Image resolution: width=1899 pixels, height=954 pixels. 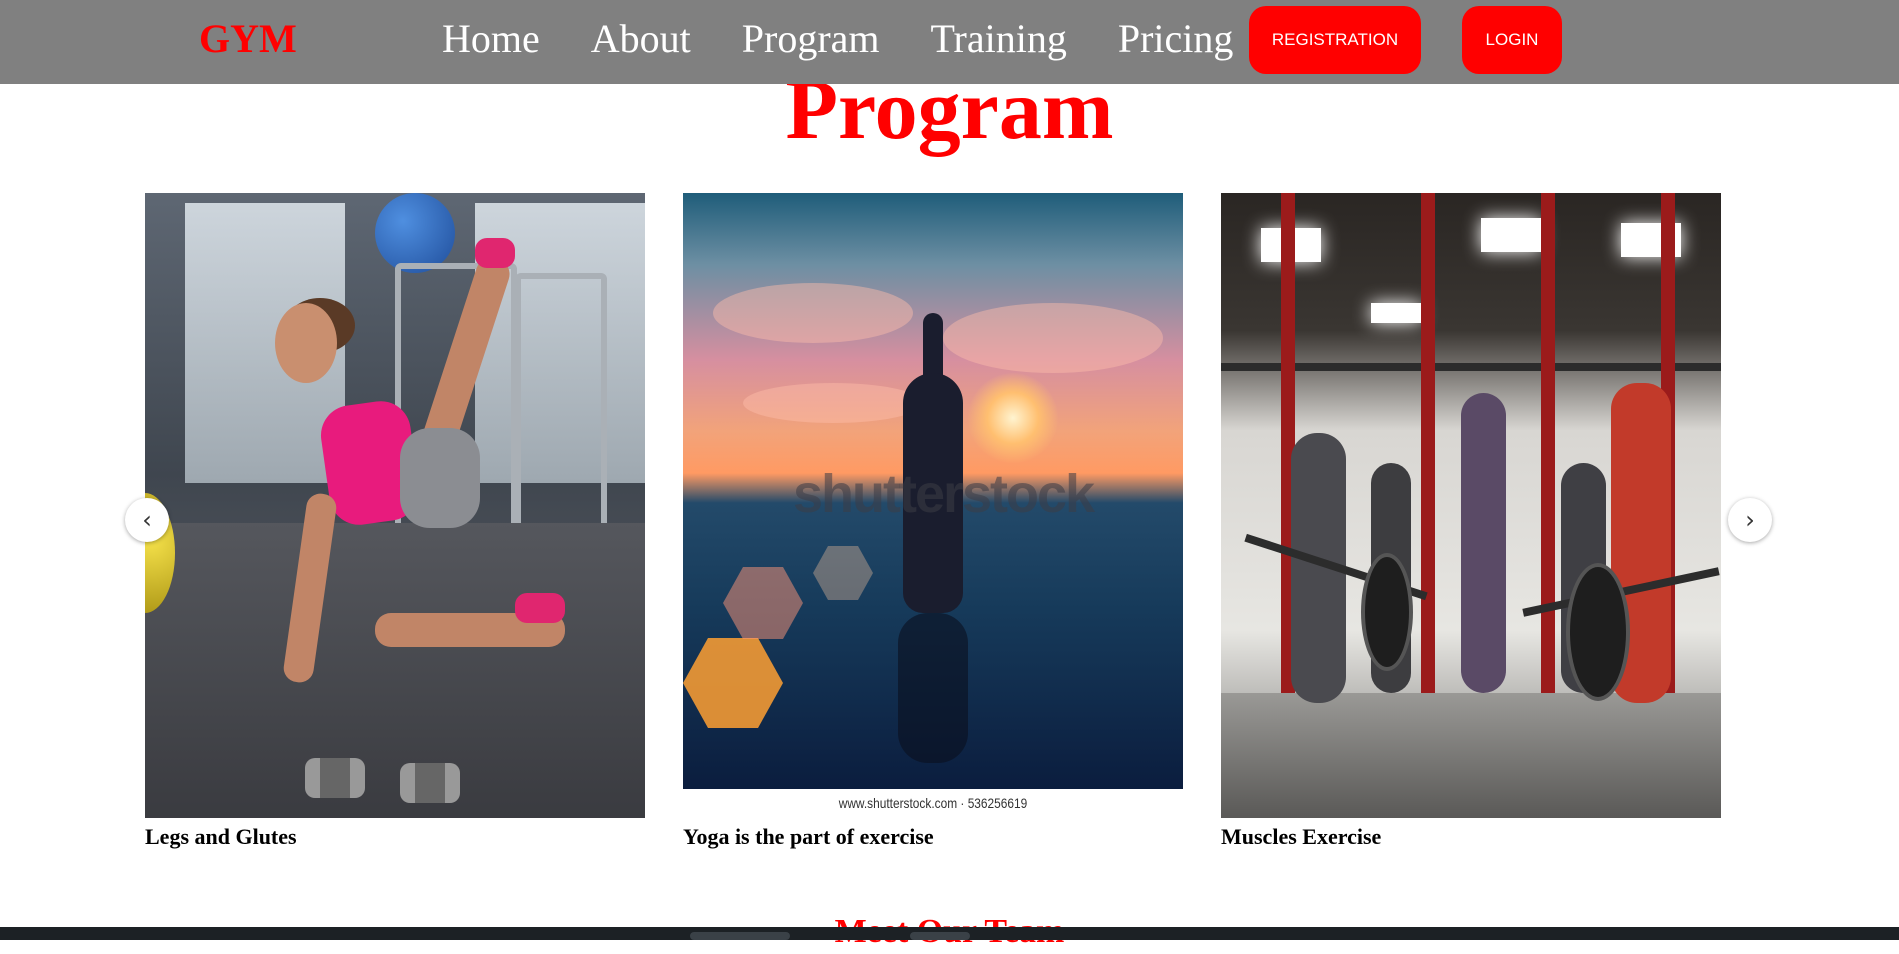 What do you see at coordinates (1176, 39) in the screenshot?
I see `nav-pricing: Pricing` at bounding box center [1176, 39].